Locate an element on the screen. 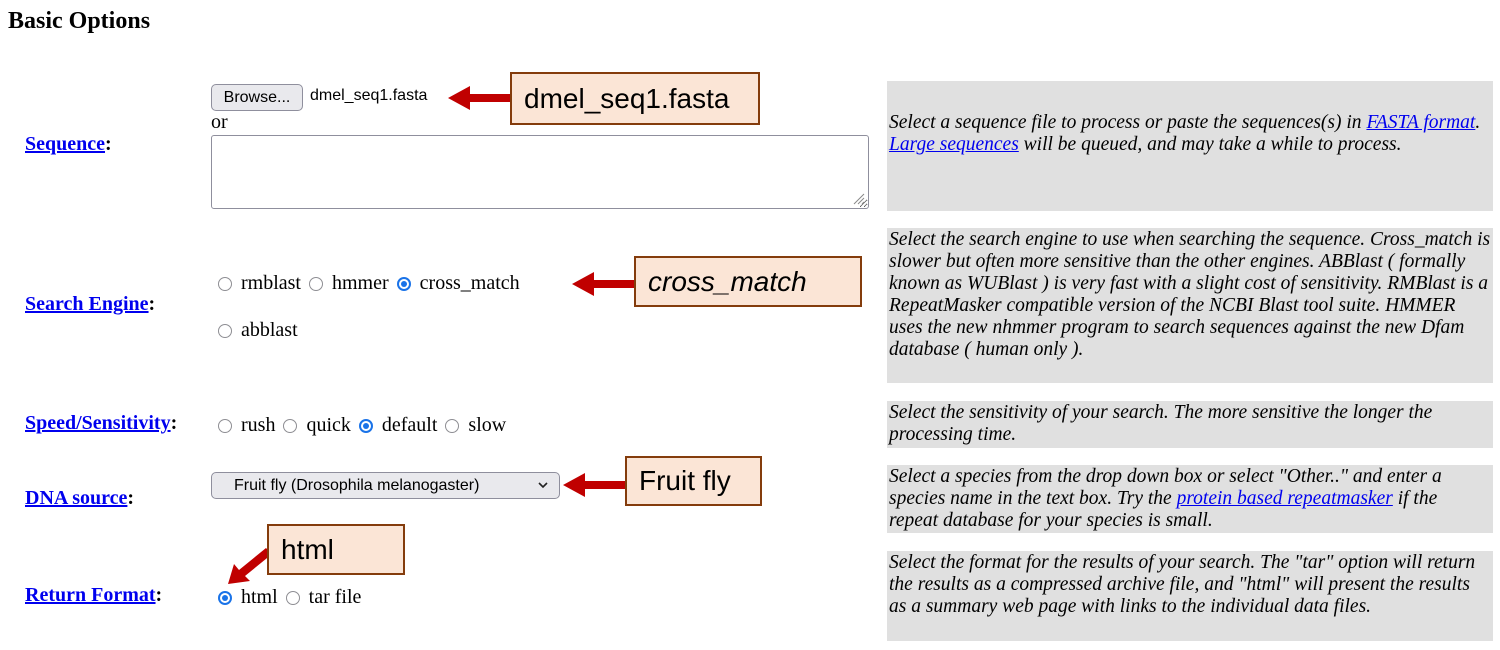  radio-rush: rush is located at coordinates (246, 425).